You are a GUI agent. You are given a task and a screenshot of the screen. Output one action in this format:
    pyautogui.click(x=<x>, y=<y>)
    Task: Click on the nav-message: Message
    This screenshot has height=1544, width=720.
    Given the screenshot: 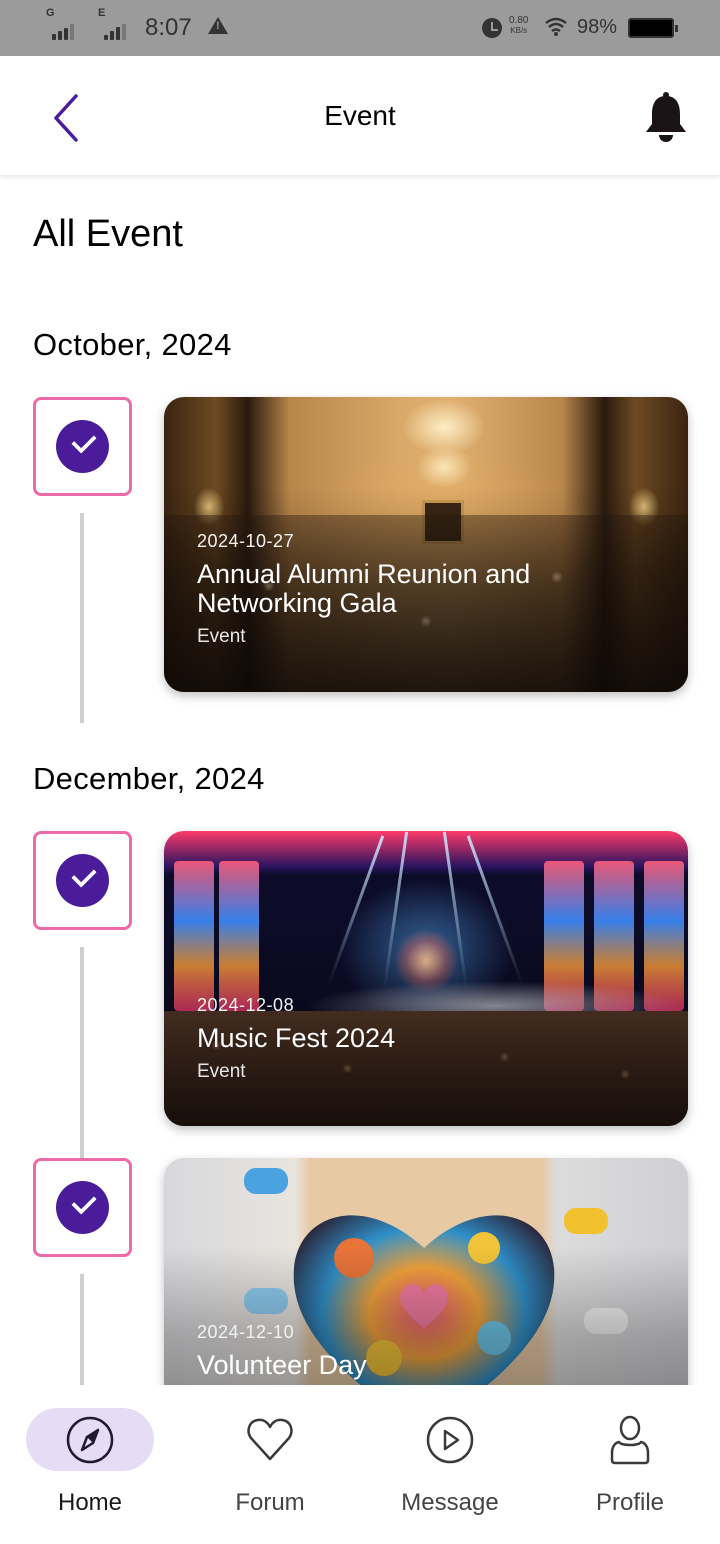 What is the action you would take?
    pyautogui.click(x=450, y=1464)
    